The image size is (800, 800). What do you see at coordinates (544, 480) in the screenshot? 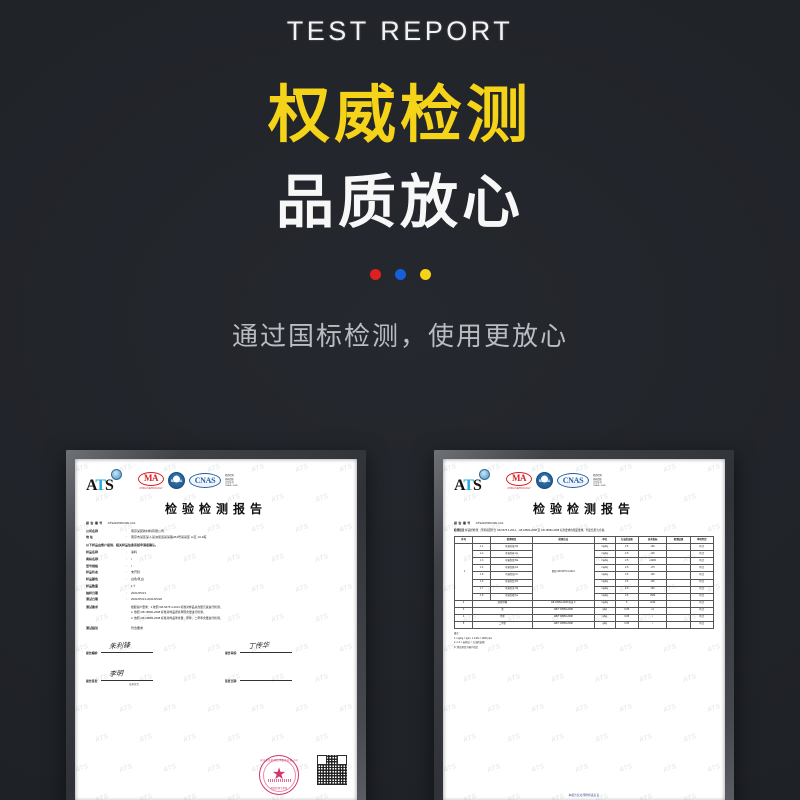
I see `bocma-label: BoCMA` at bounding box center [544, 480].